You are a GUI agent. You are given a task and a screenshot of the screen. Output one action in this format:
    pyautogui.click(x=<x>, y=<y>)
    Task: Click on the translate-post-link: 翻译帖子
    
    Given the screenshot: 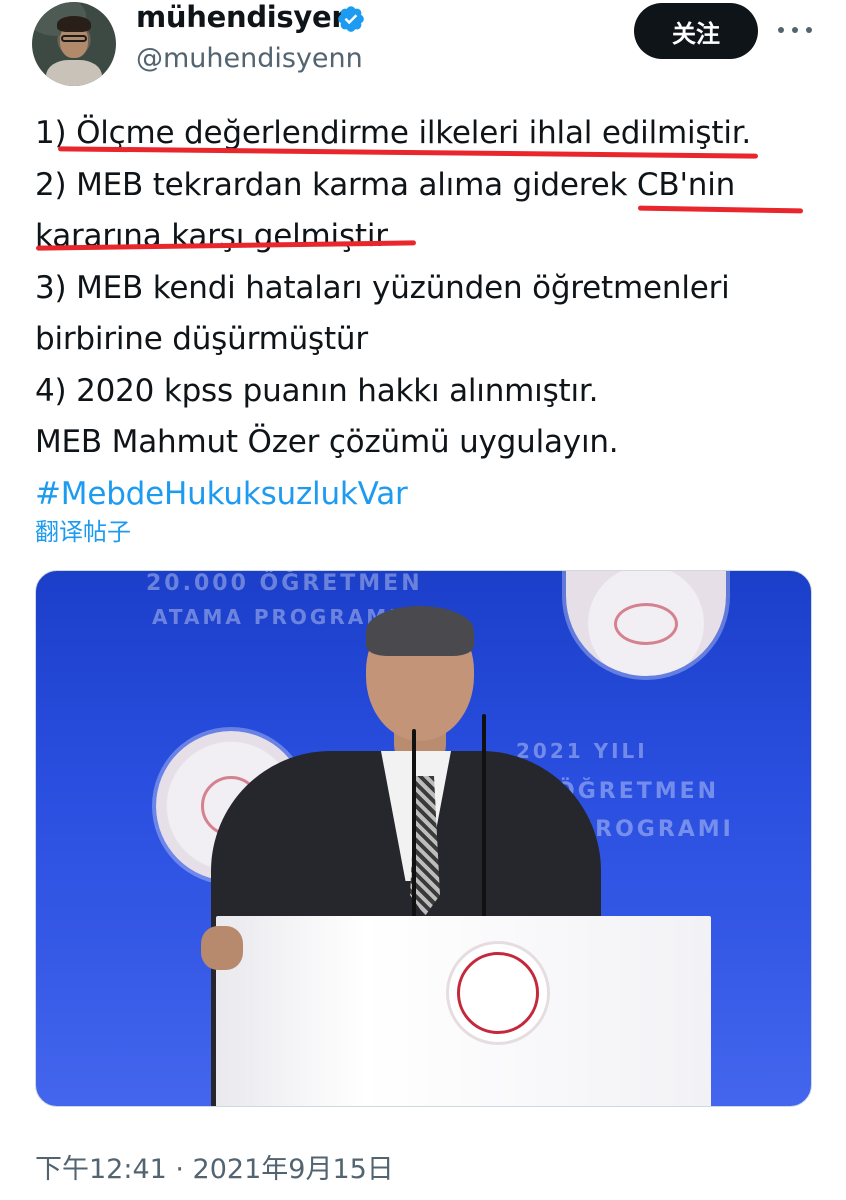 What is the action you would take?
    pyautogui.click(x=83, y=529)
    